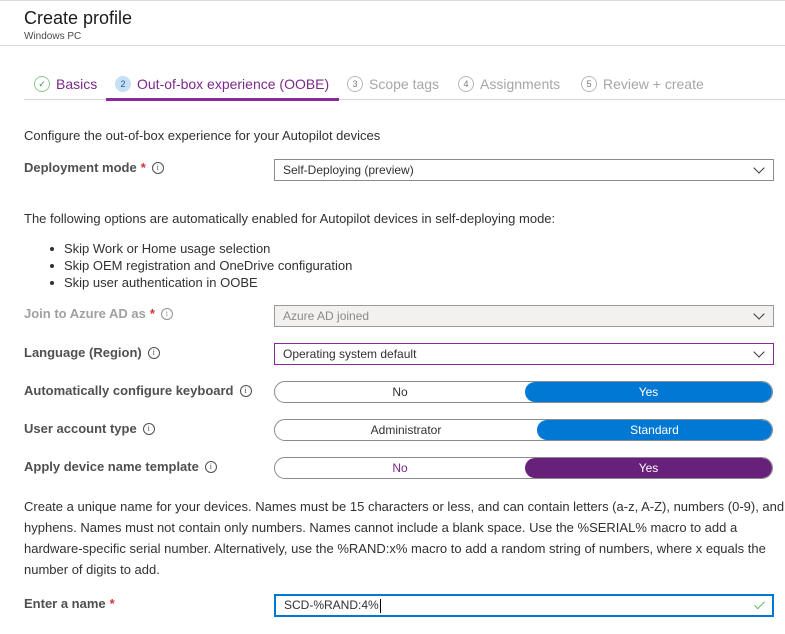 This screenshot has height=634, width=785. What do you see at coordinates (392, 0) in the screenshot?
I see `top-border` at bounding box center [392, 0].